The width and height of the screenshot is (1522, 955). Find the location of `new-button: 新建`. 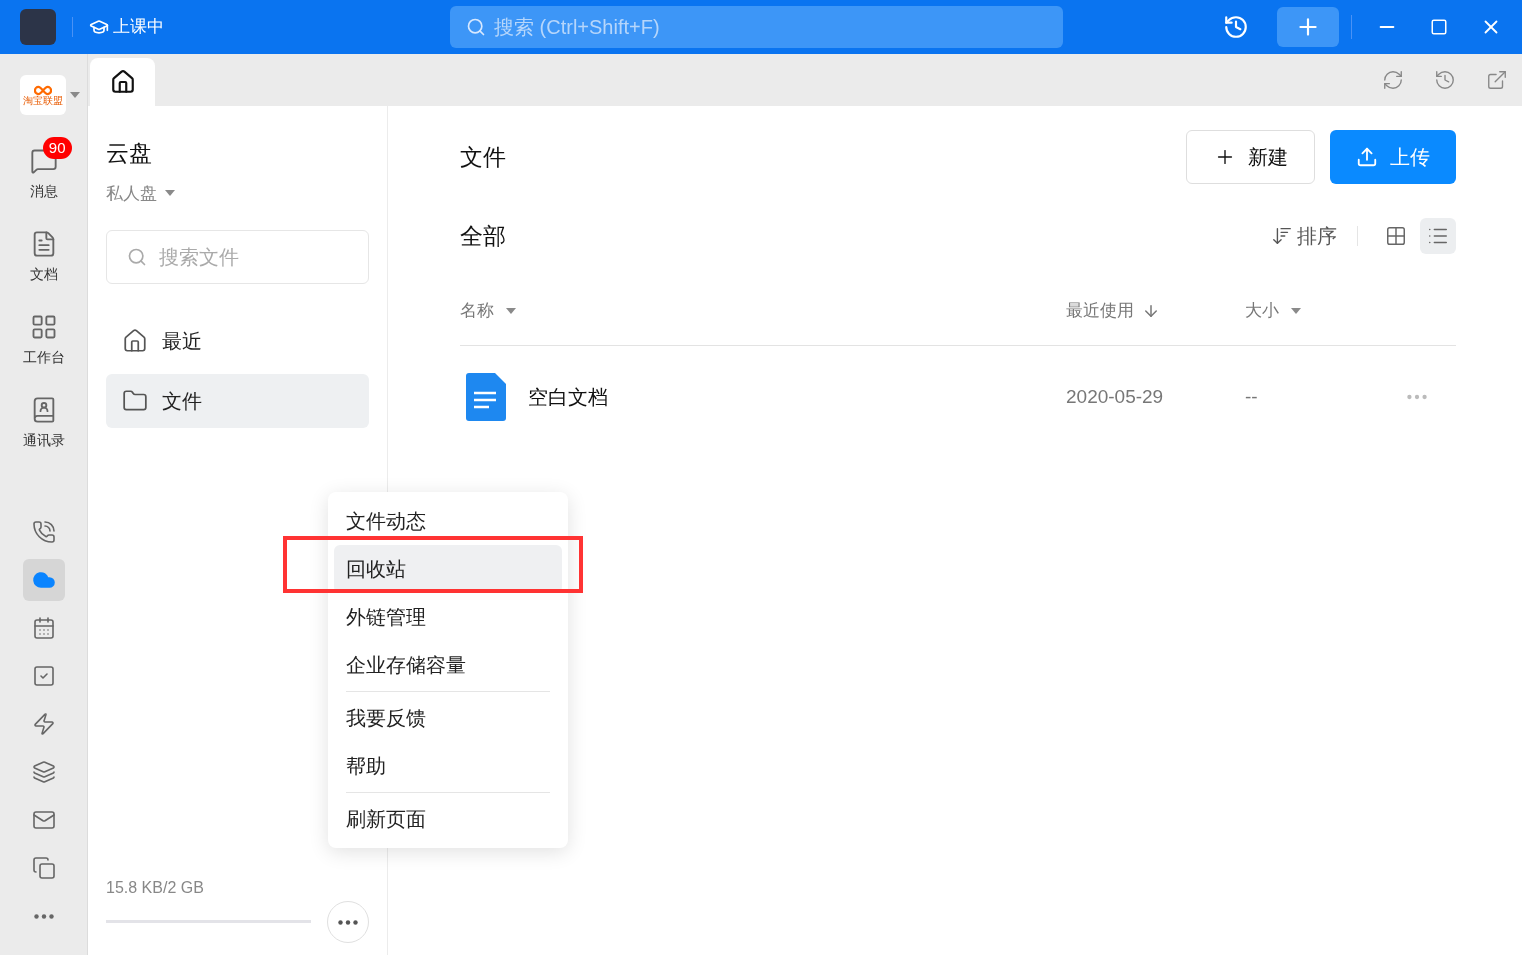

new-button: 新建 is located at coordinates (1250, 157).